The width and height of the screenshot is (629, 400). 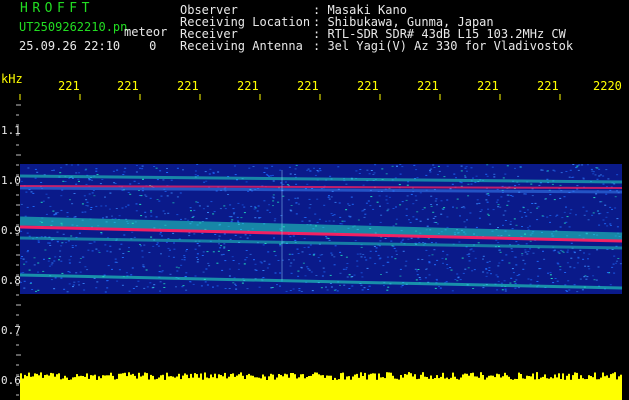 What do you see at coordinates (11, 330) in the screenshot?
I see `freq-label: 0.7` at bounding box center [11, 330].